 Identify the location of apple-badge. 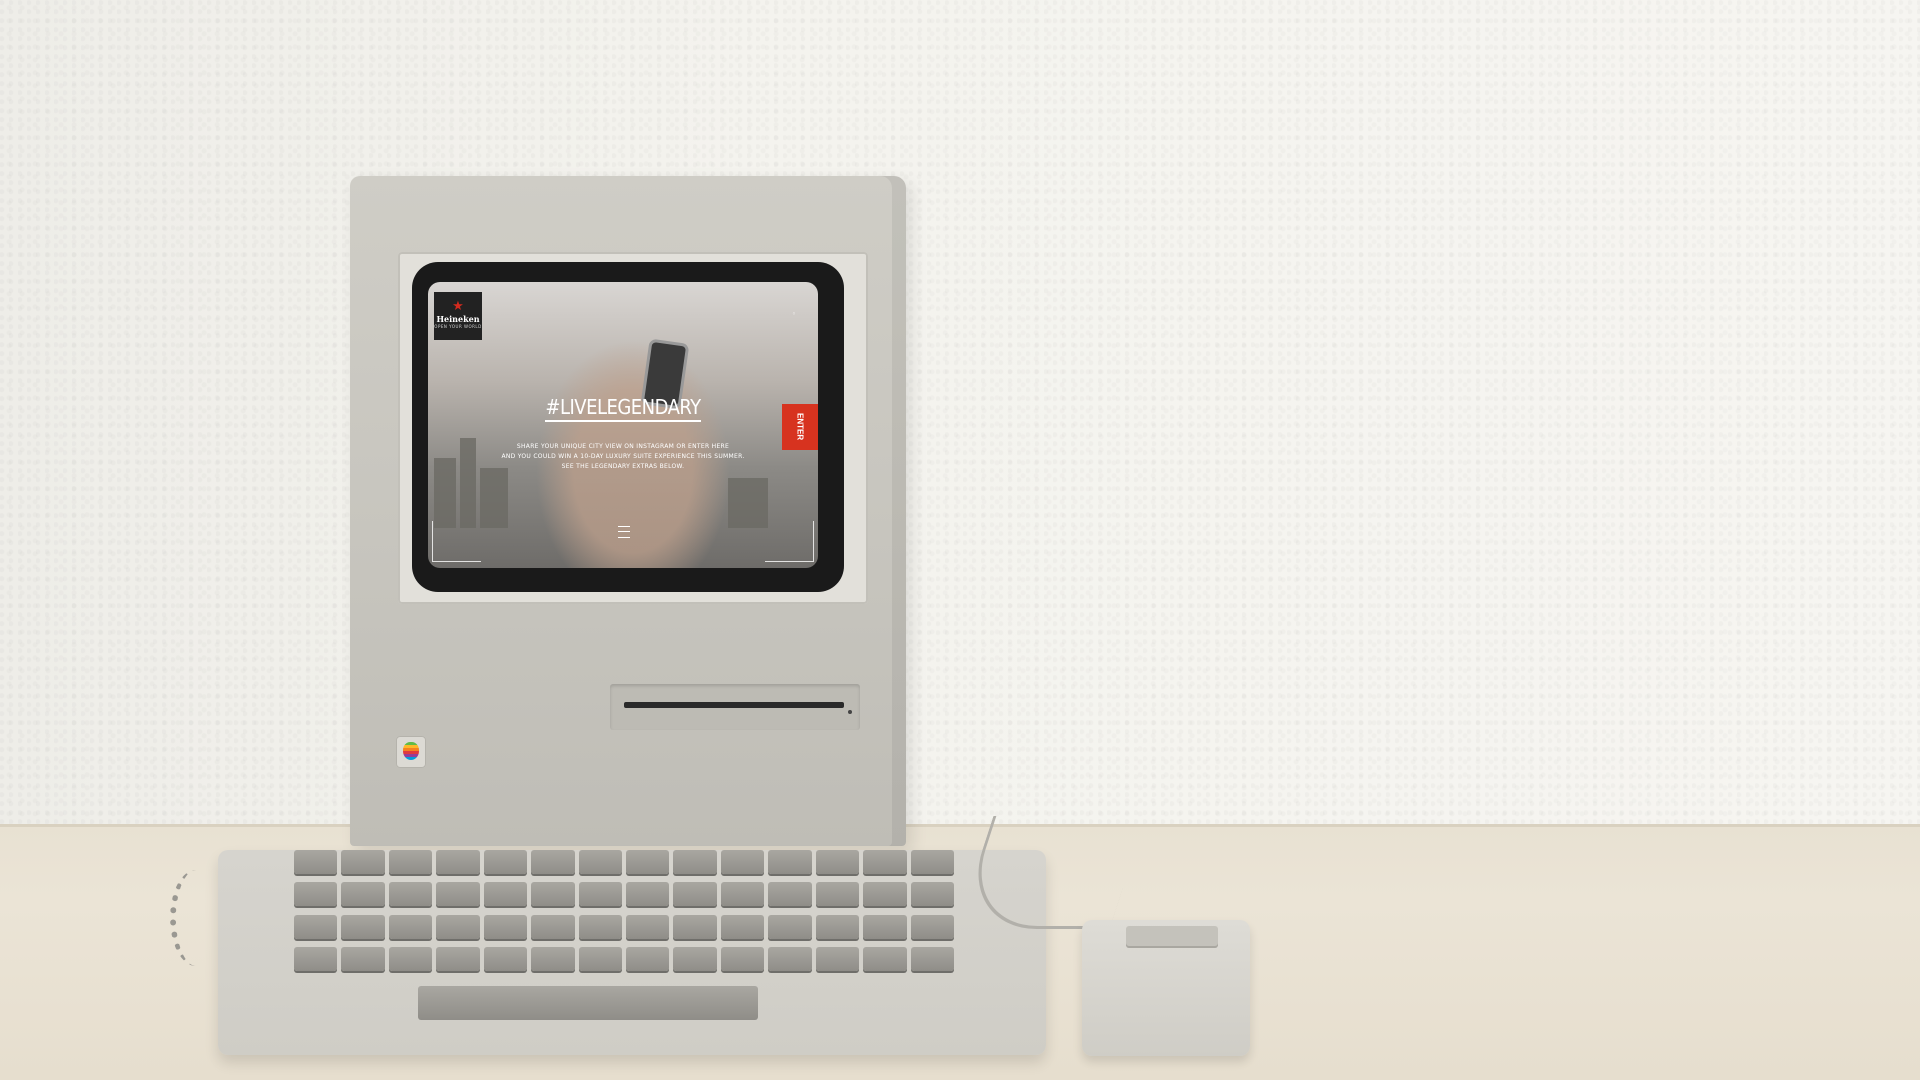
(411, 752).